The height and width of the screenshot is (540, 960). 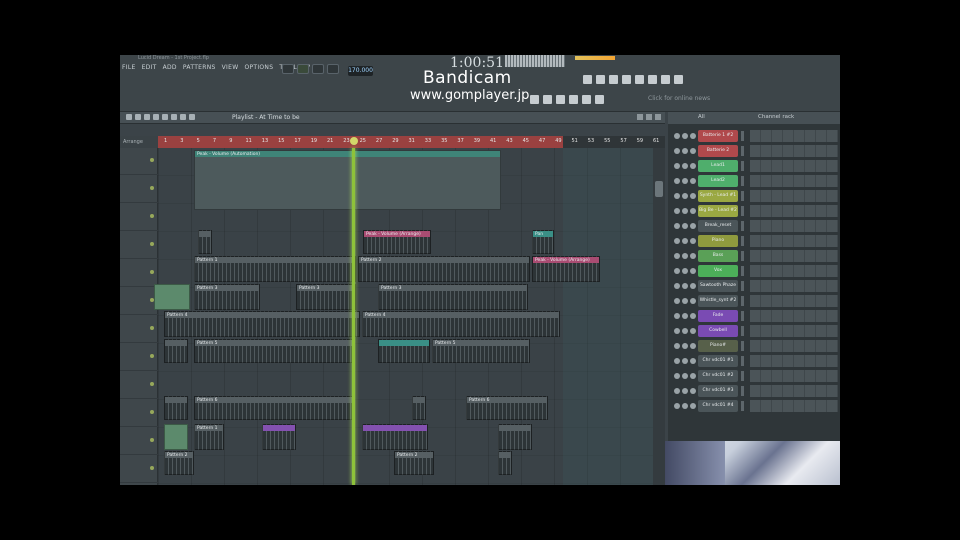 What do you see at coordinates (507, 408) in the screenshot?
I see `pattern-clip: Pattern 6` at bounding box center [507, 408].